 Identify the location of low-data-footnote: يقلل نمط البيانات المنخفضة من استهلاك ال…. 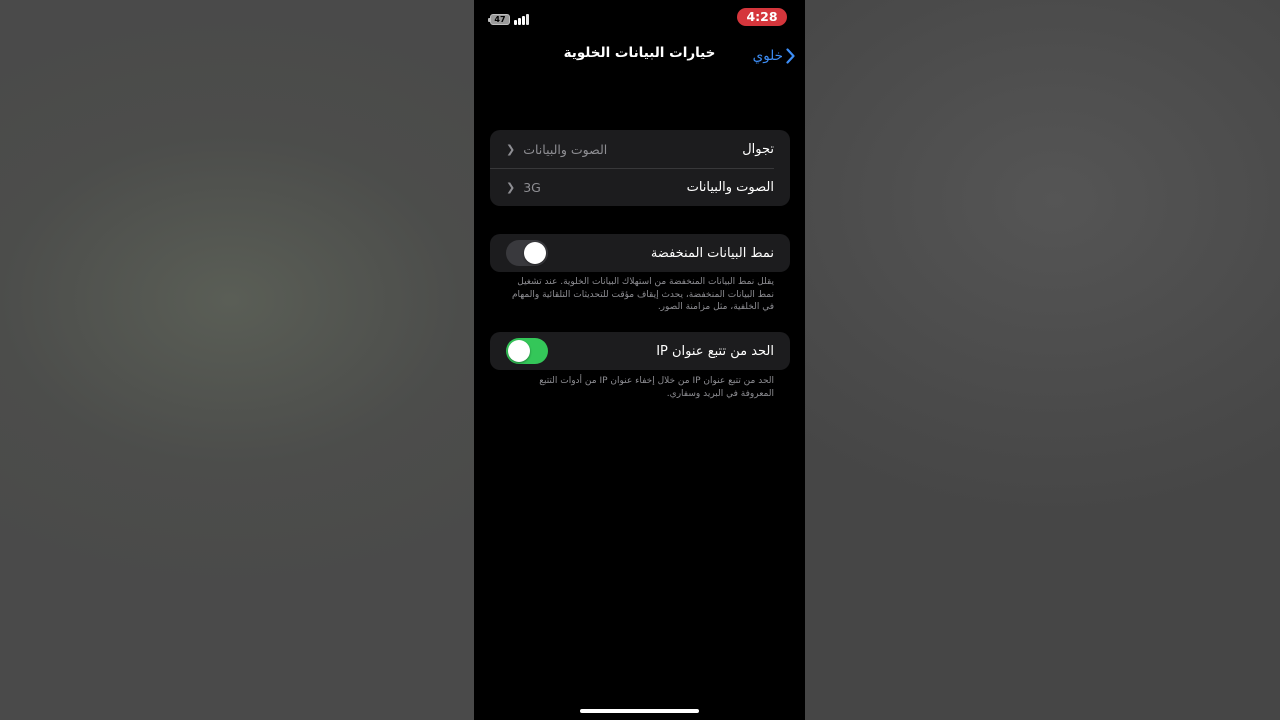
(642, 294).